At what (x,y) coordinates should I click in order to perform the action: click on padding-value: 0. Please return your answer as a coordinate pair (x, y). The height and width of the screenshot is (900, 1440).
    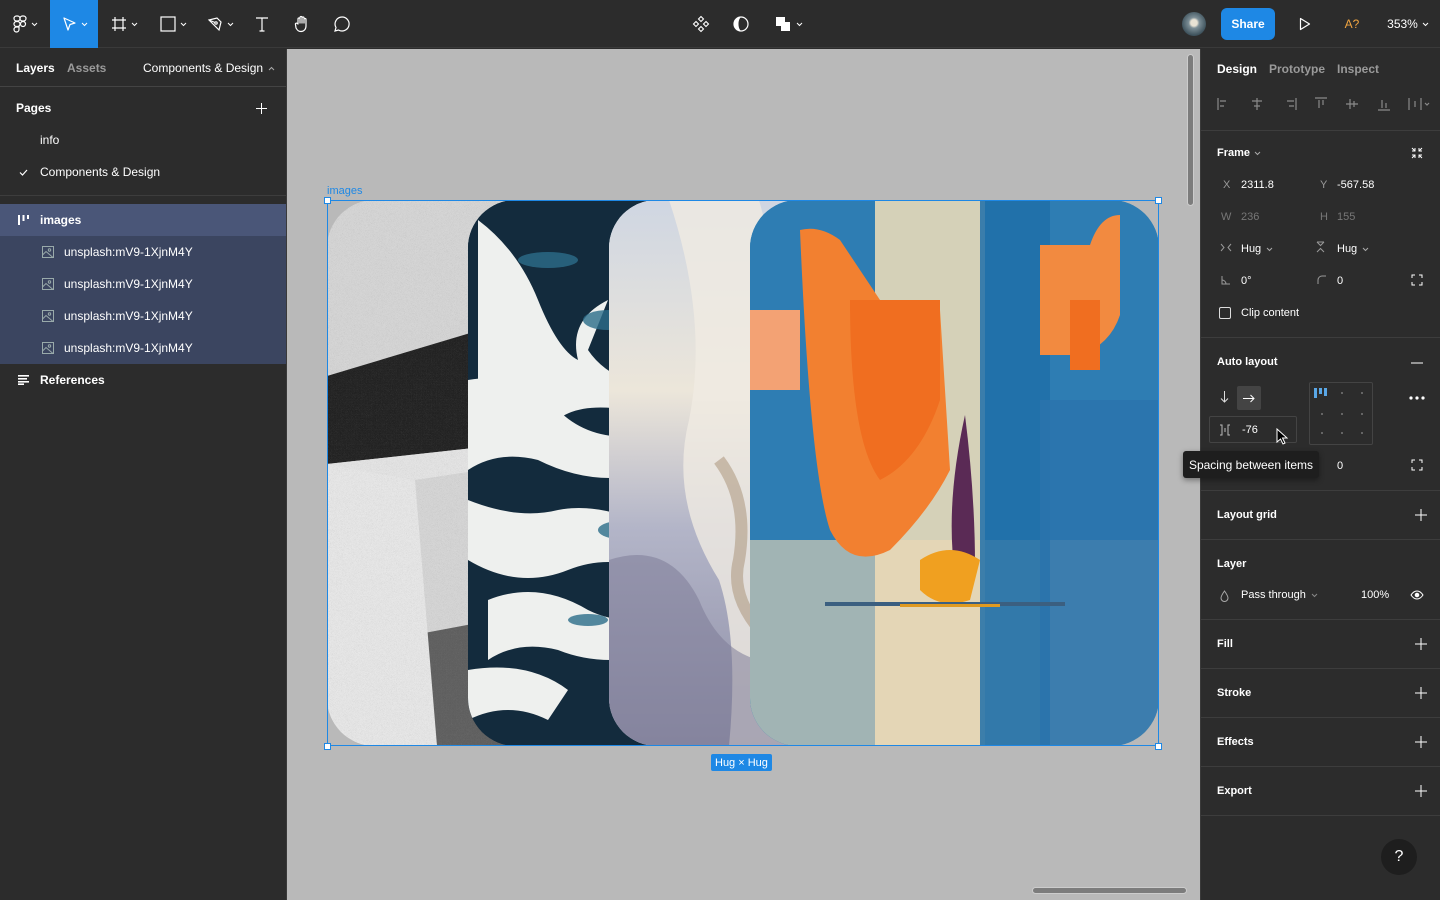
    Looking at the image, I should click on (1340, 466).